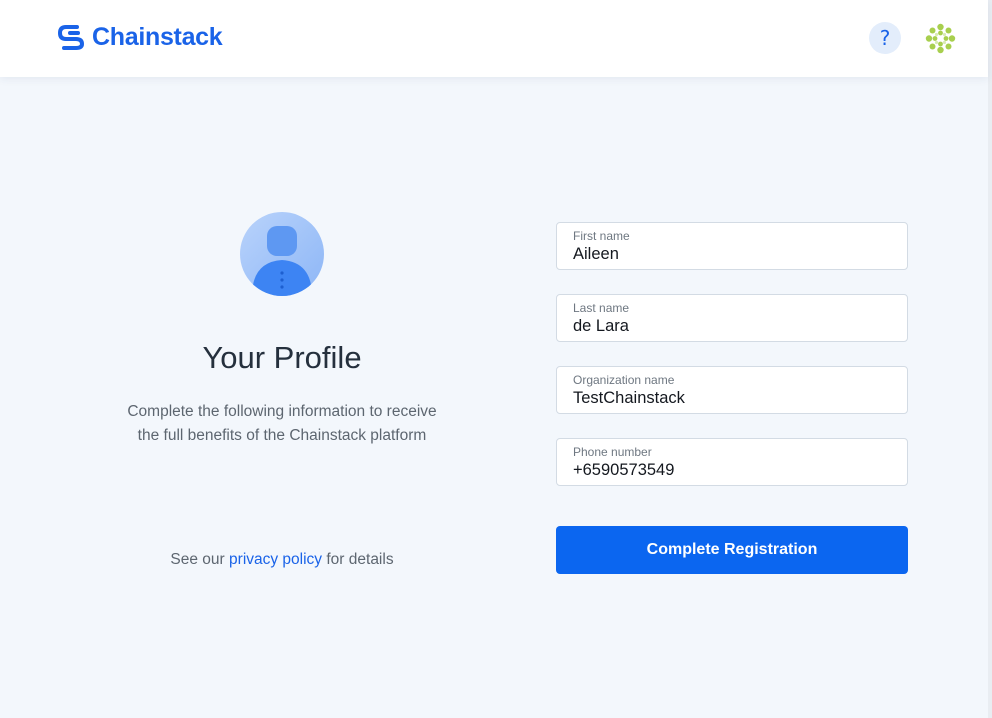 The height and width of the screenshot is (718, 992). What do you see at coordinates (732, 550) in the screenshot?
I see `complete-registration-button: Complete Registration` at bounding box center [732, 550].